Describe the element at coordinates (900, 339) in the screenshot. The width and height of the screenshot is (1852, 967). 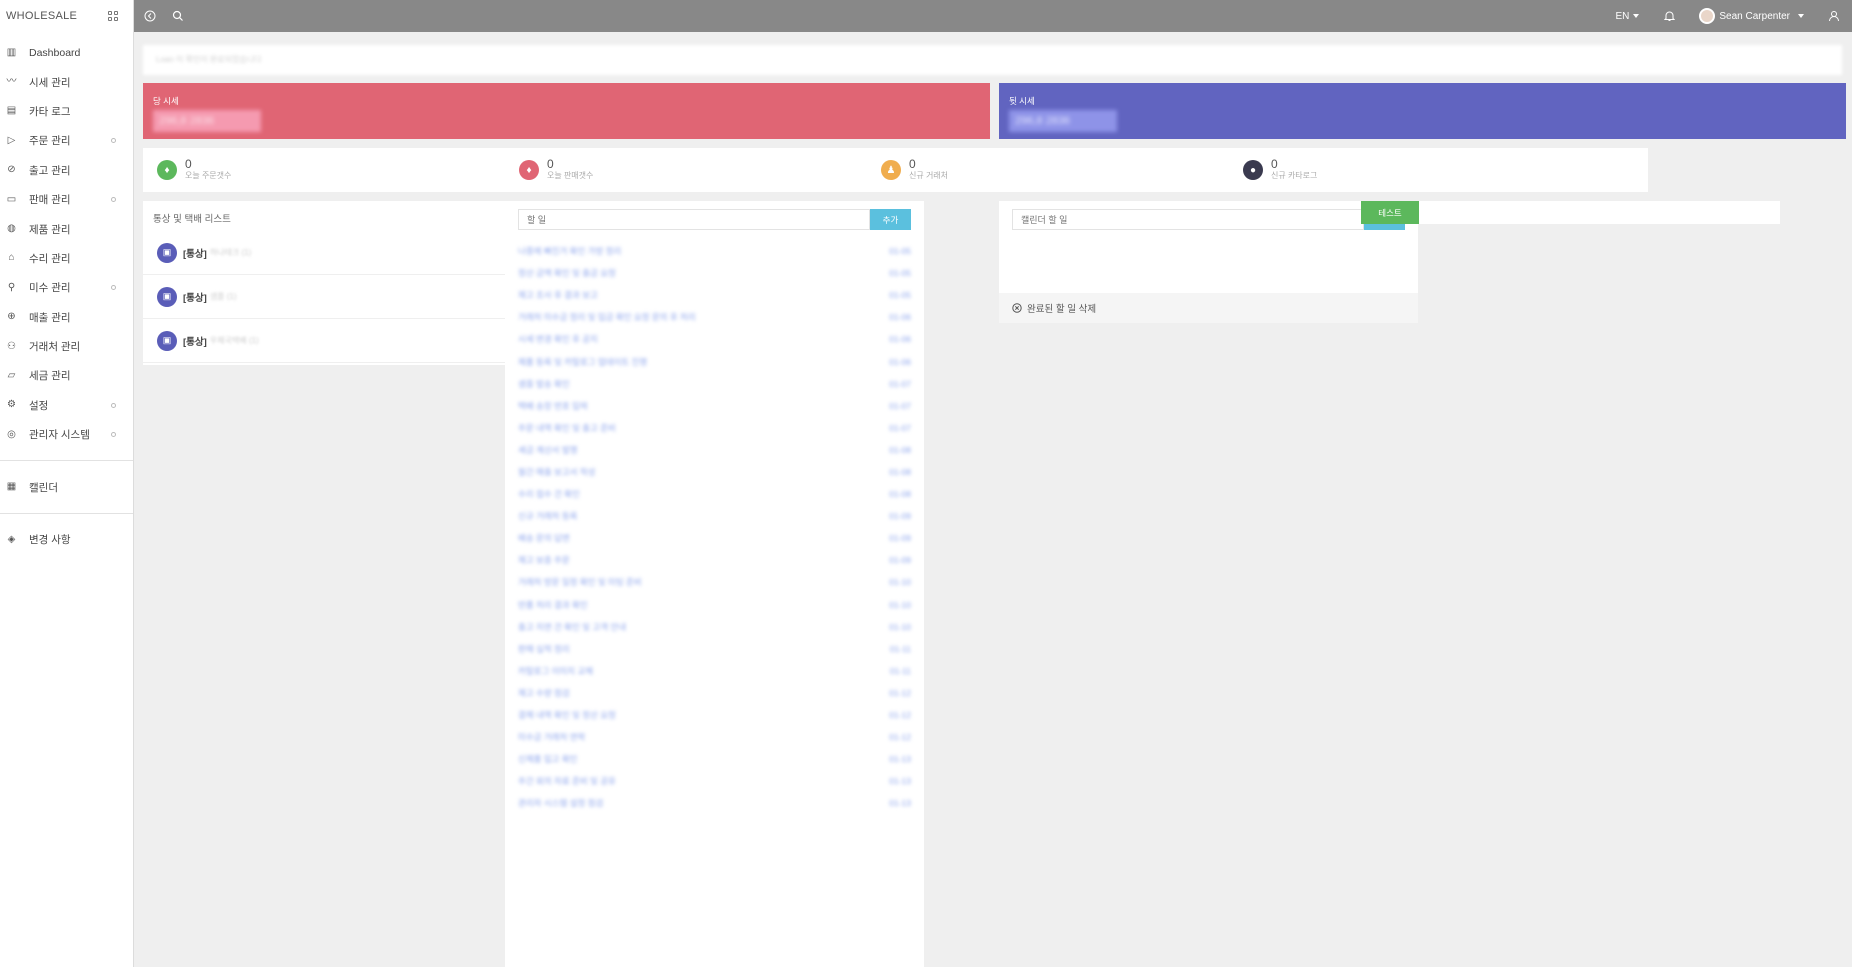
I see `todo-item-date: 01-06` at that location.